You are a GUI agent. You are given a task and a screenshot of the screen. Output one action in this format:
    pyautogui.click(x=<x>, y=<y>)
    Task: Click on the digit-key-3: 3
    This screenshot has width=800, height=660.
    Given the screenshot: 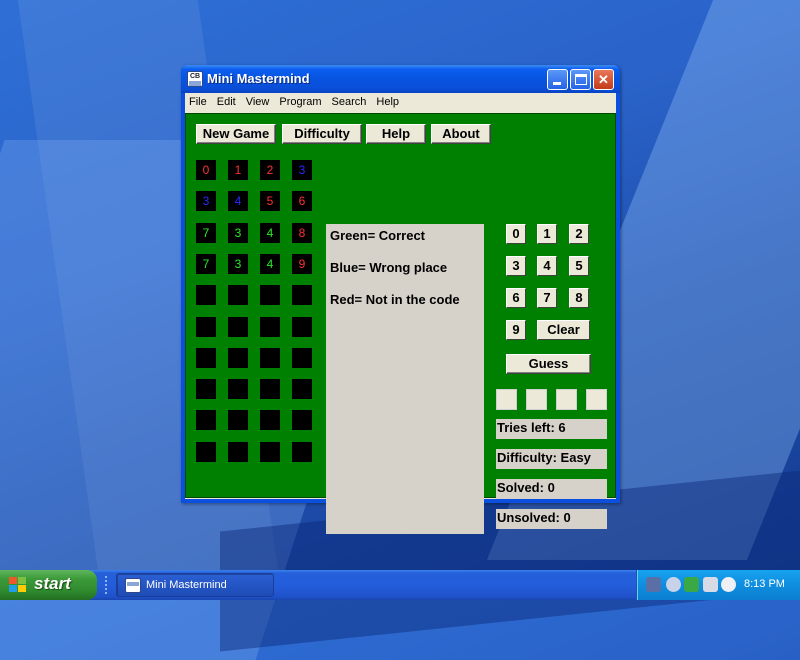 What is the action you would take?
    pyautogui.click(x=516, y=266)
    